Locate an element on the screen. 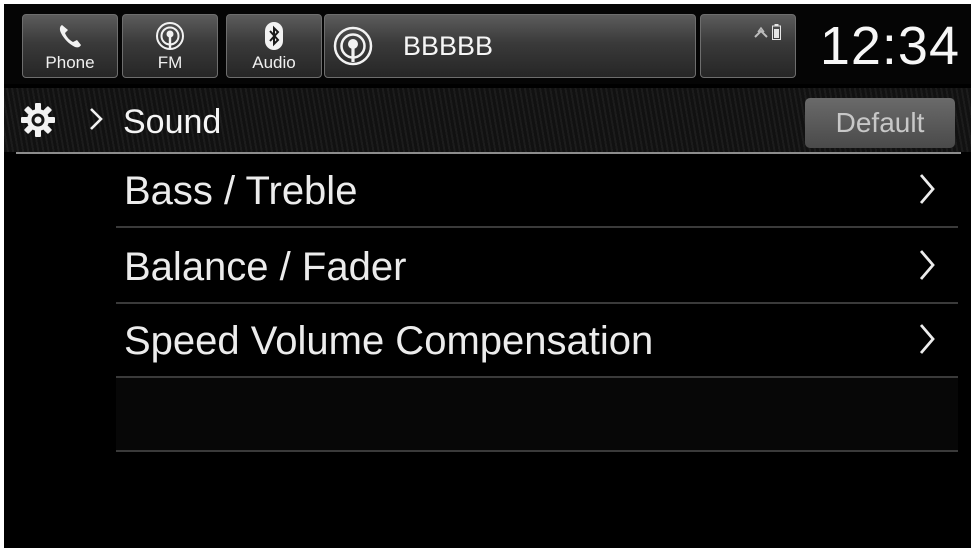 This screenshot has width=975, height=551. station-name: BBBBB is located at coordinates (448, 46).